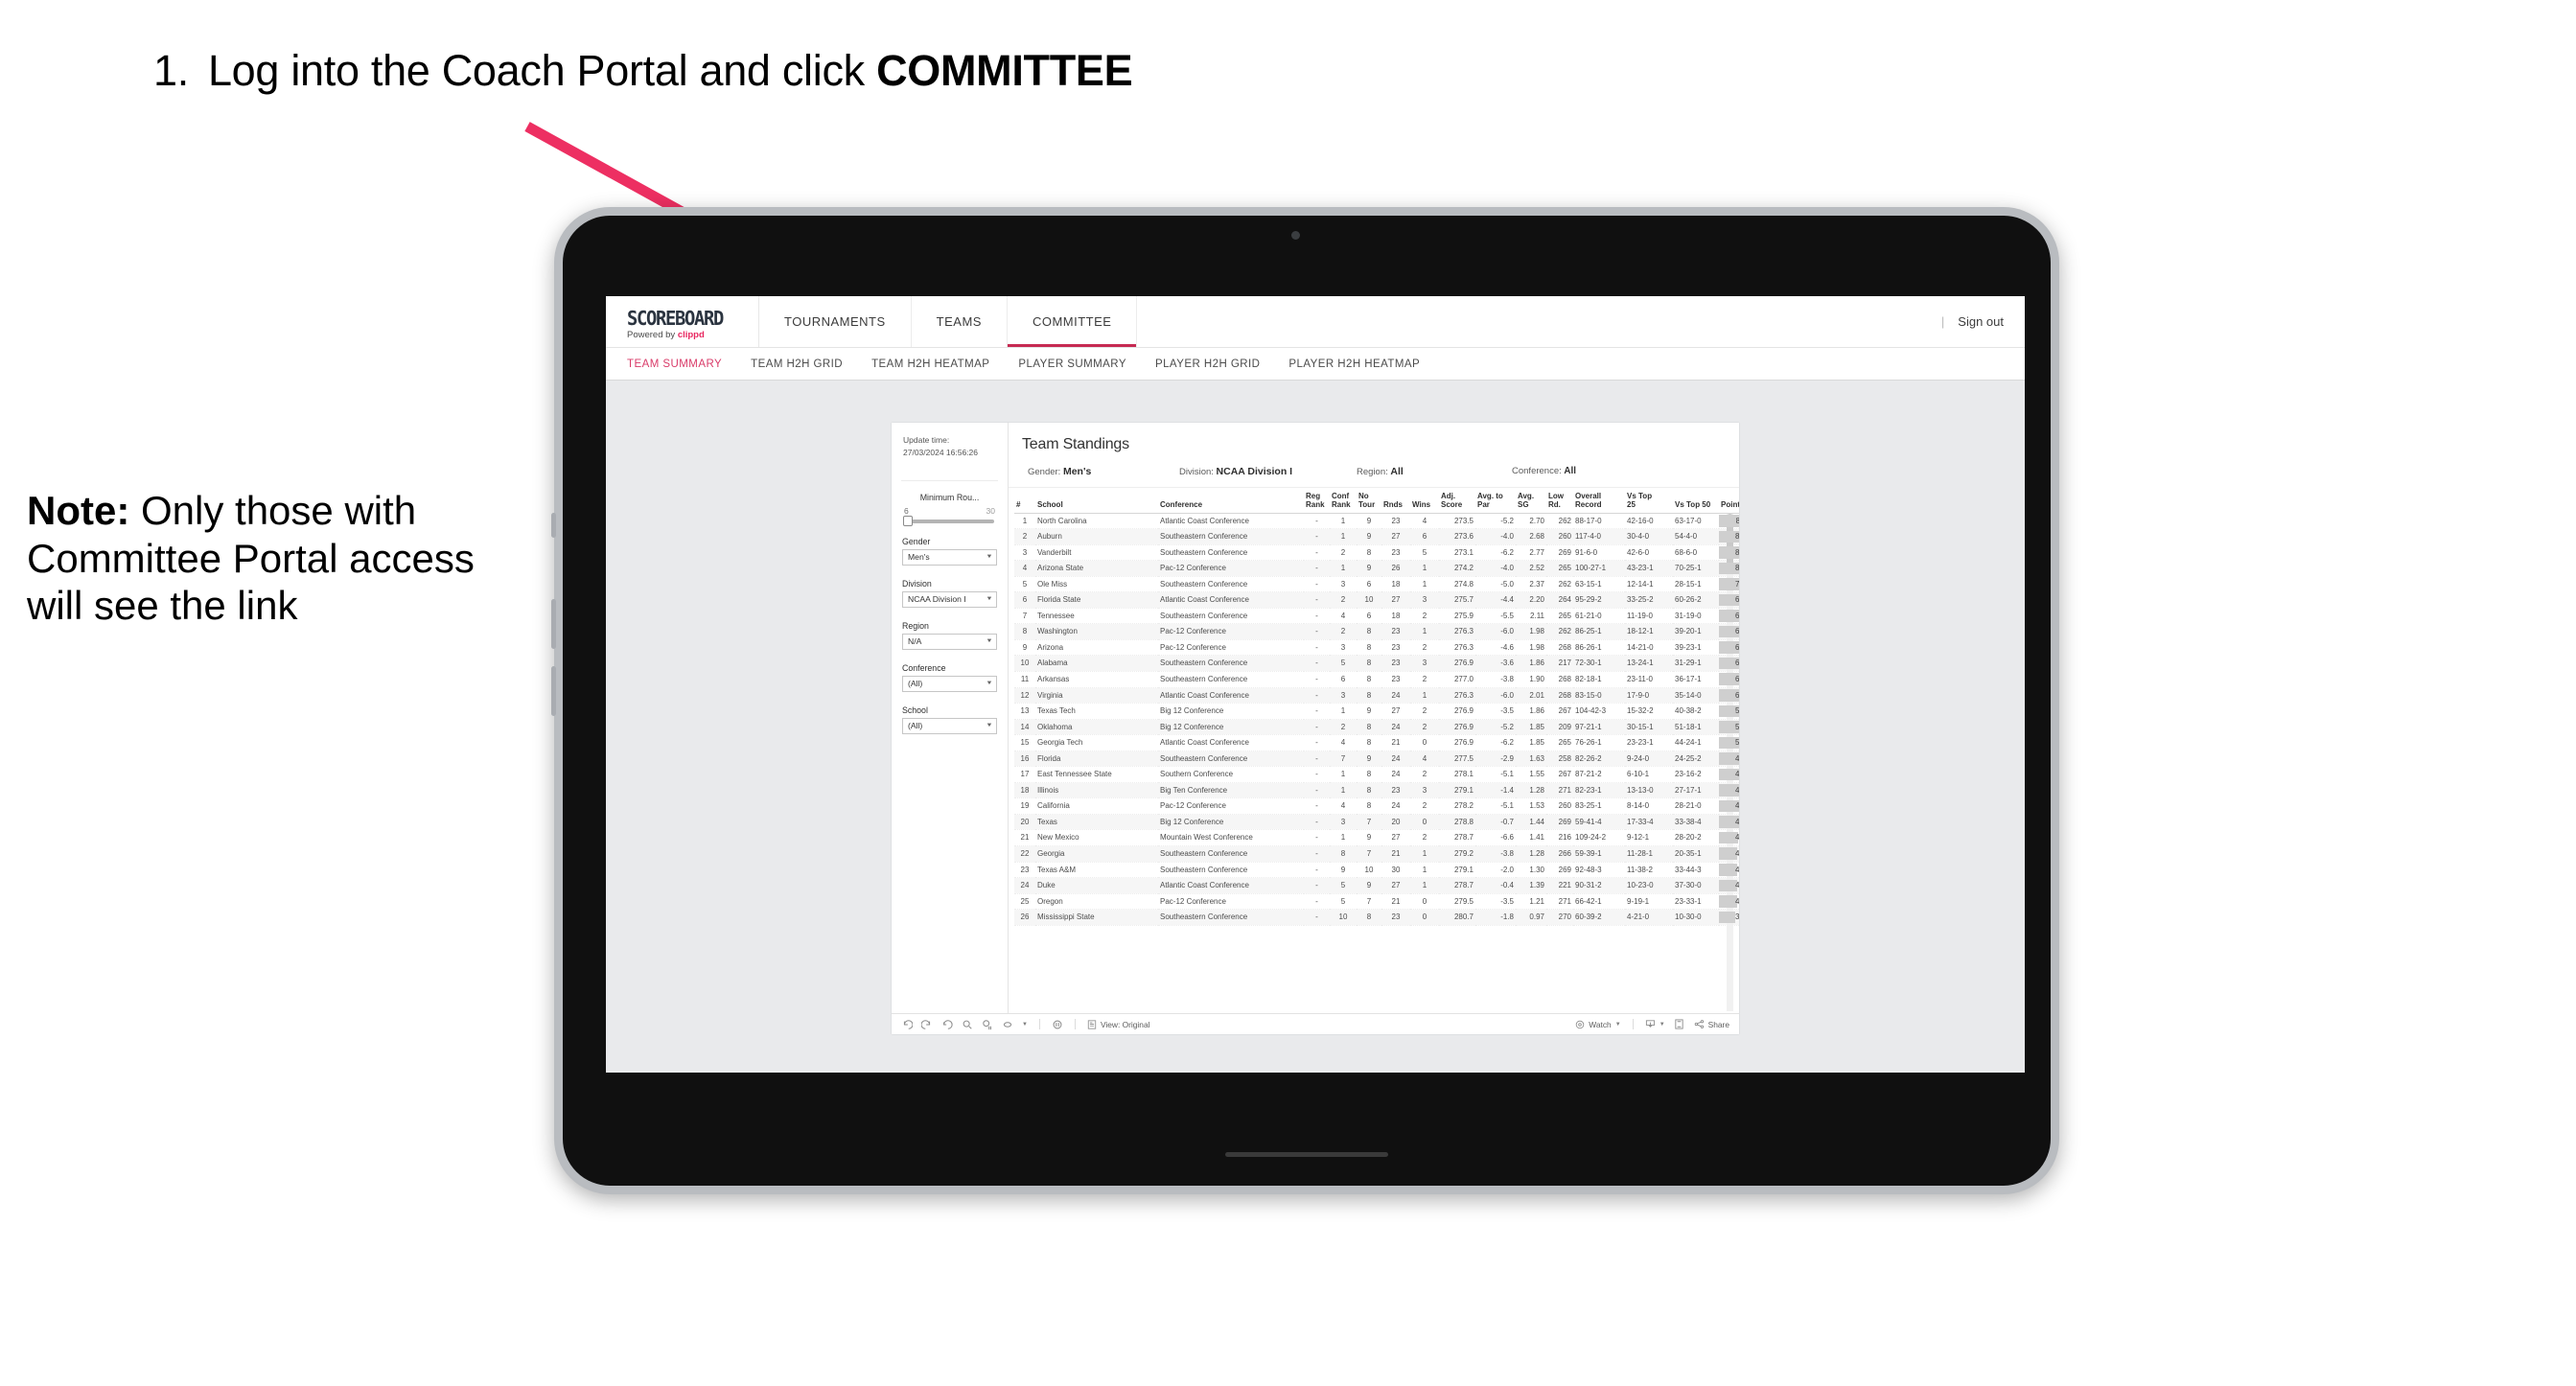 This screenshot has height=1386, width=2576. What do you see at coordinates (1354, 364) in the screenshot?
I see `tab-player-h2h-heatmap: PLAYER H2H HEATMAP` at bounding box center [1354, 364].